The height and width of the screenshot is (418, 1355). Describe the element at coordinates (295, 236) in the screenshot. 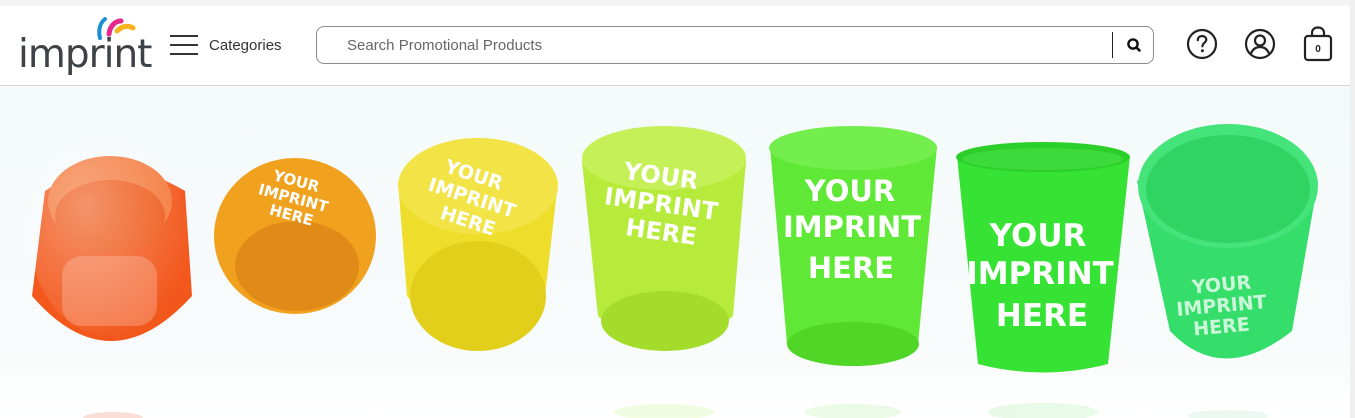

I see `cup-amber: YOUR IMPRINT HERE` at that location.